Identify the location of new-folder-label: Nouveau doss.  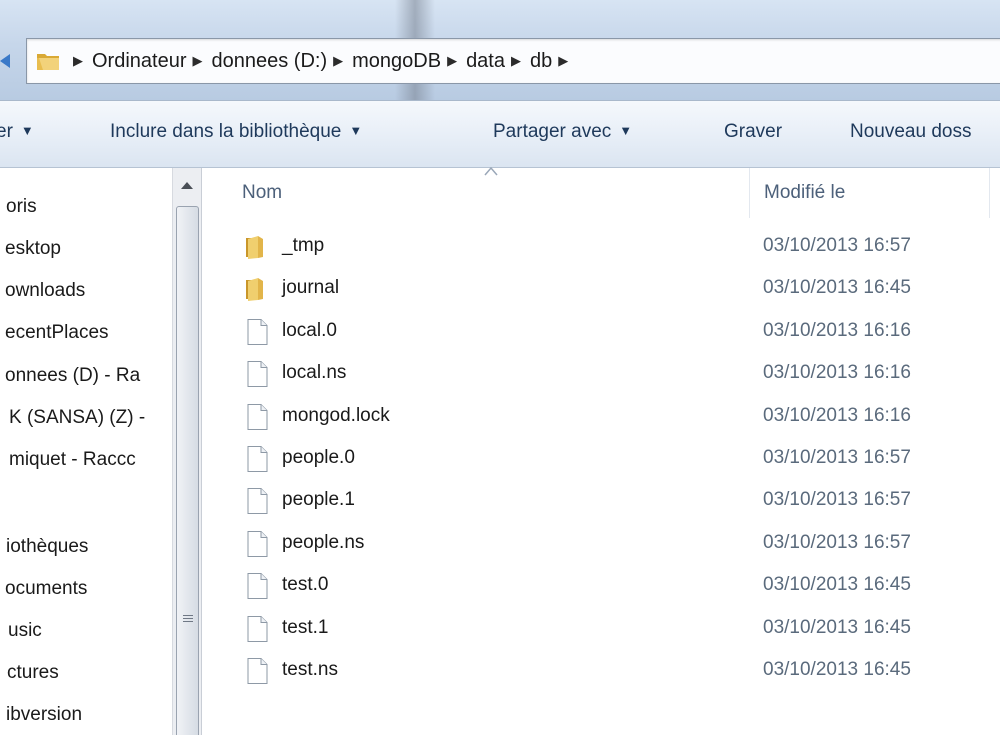
(911, 131).